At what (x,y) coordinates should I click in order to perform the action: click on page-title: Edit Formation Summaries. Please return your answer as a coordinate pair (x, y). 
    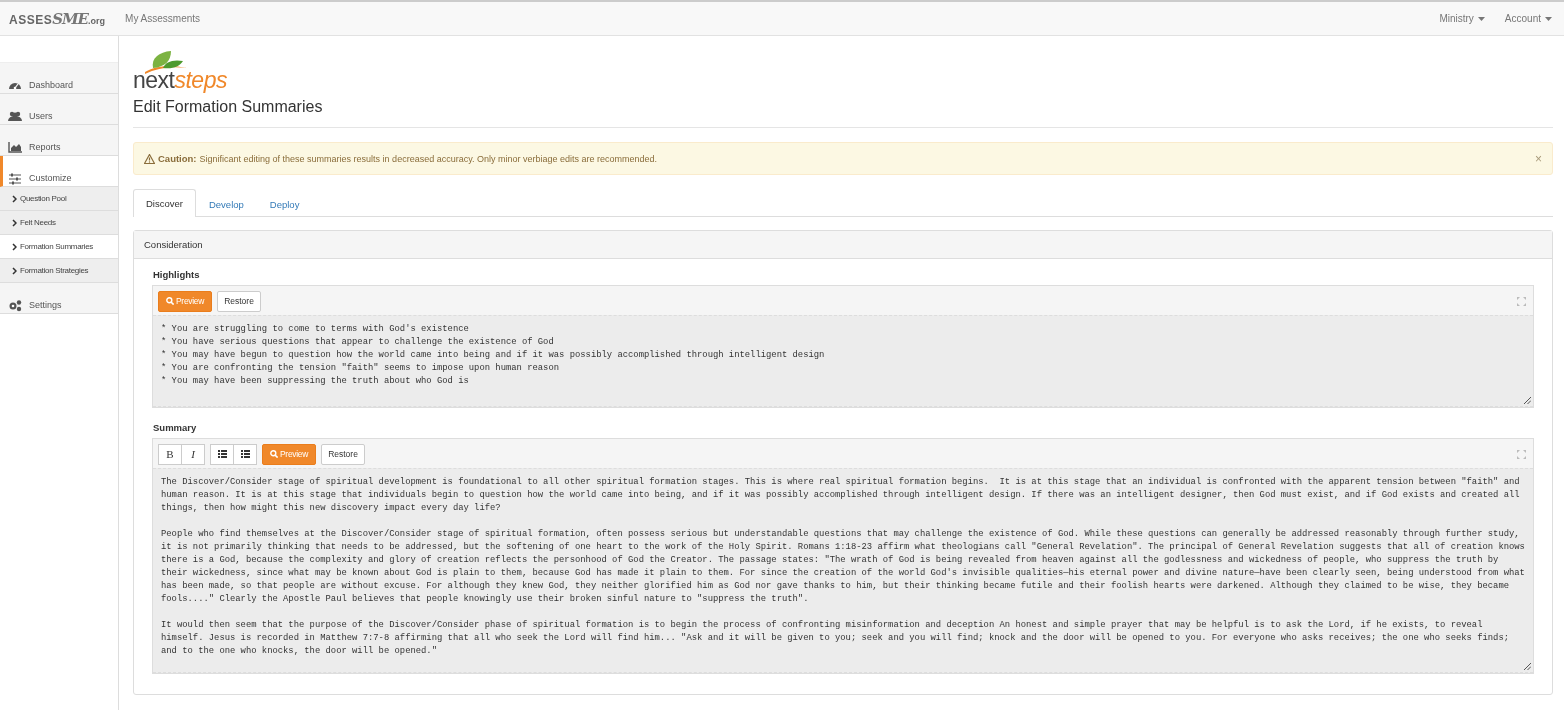
    Looking at the image, I should click on (228, 107).